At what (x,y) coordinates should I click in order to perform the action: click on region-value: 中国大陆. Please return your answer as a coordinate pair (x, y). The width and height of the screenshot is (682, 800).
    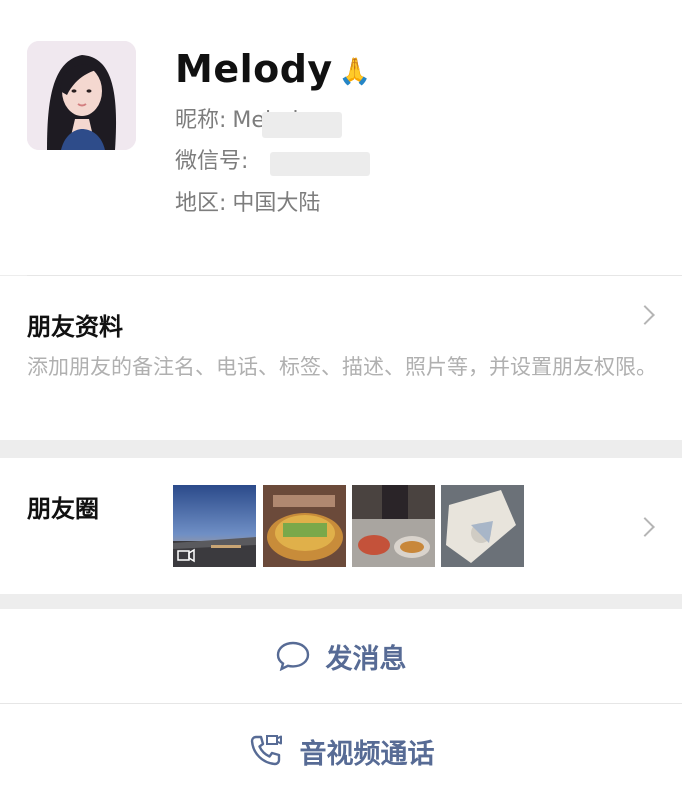
    Looking at the image, I should click on (276, 203).